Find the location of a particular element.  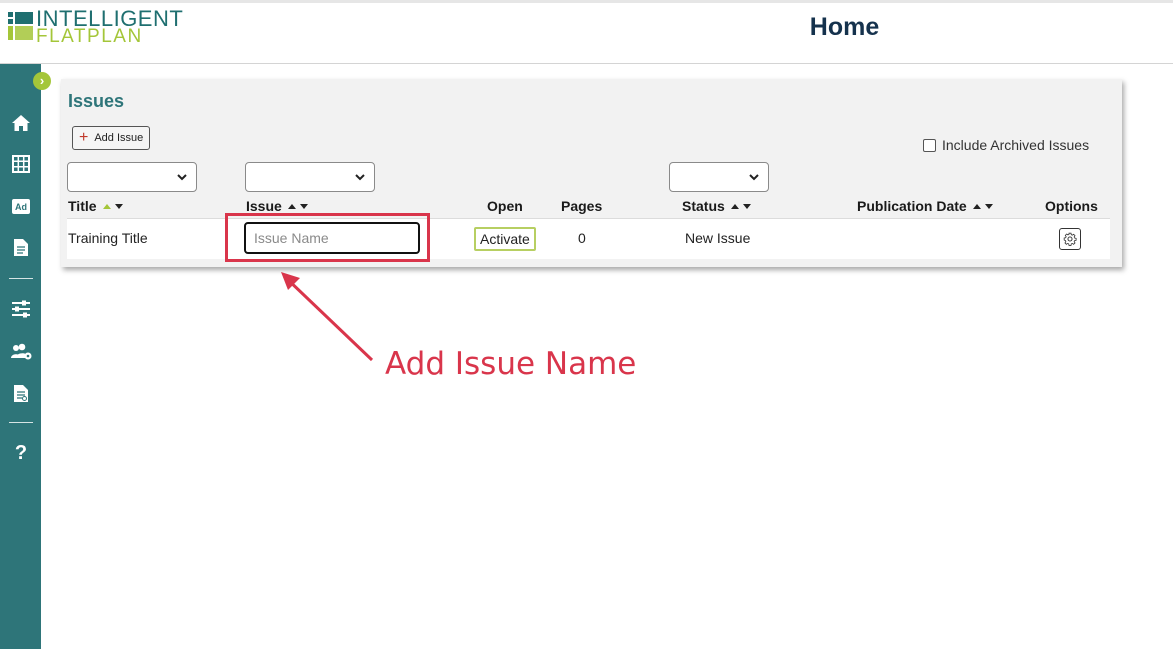

flatplan-grid-icon is located at coordinates (21, 164).